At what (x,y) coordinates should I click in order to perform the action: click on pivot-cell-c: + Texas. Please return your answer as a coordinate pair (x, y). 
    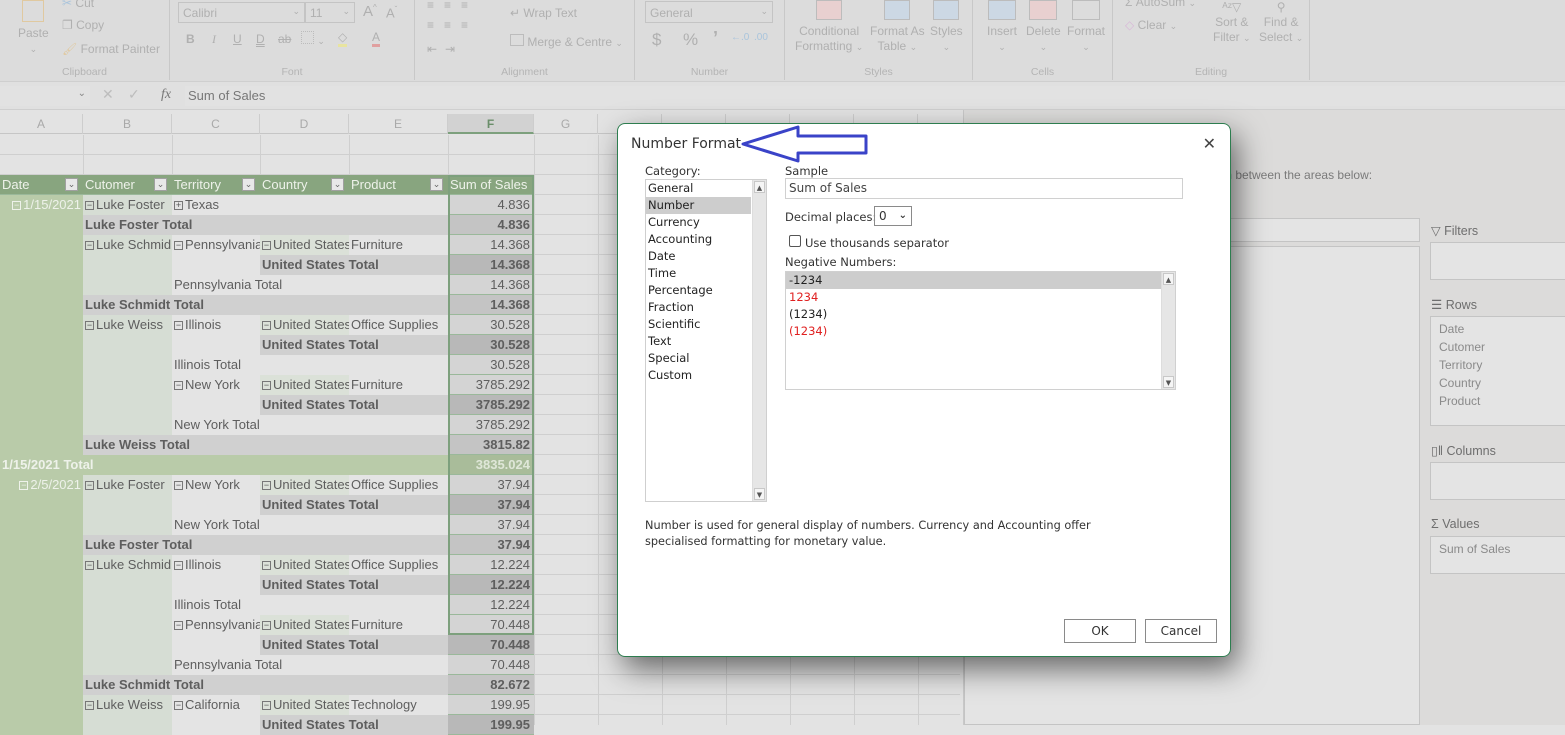
    Looking at the image, I should click on (216, 204).